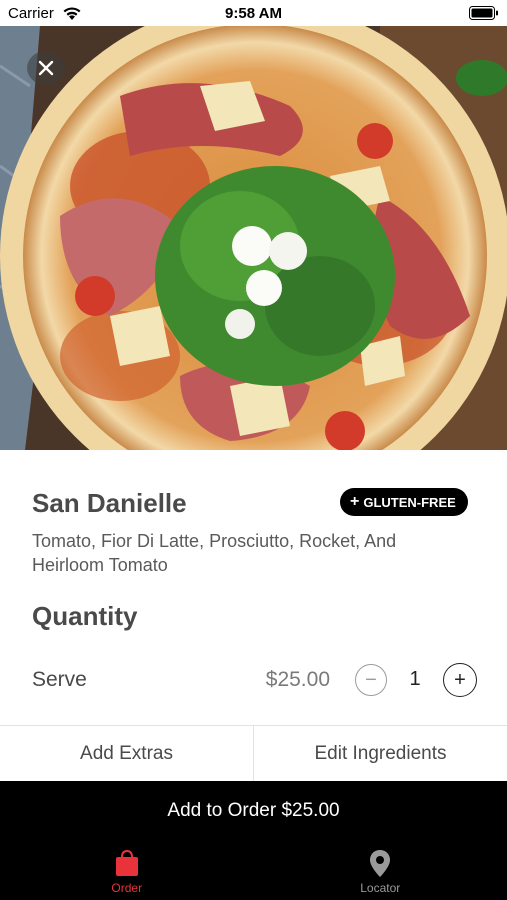 This screenshot has width=507, height=900. Describe the element at coordinates (126, 753) in the screenshot. I see `add-extras-button: Add Extras` at that location.